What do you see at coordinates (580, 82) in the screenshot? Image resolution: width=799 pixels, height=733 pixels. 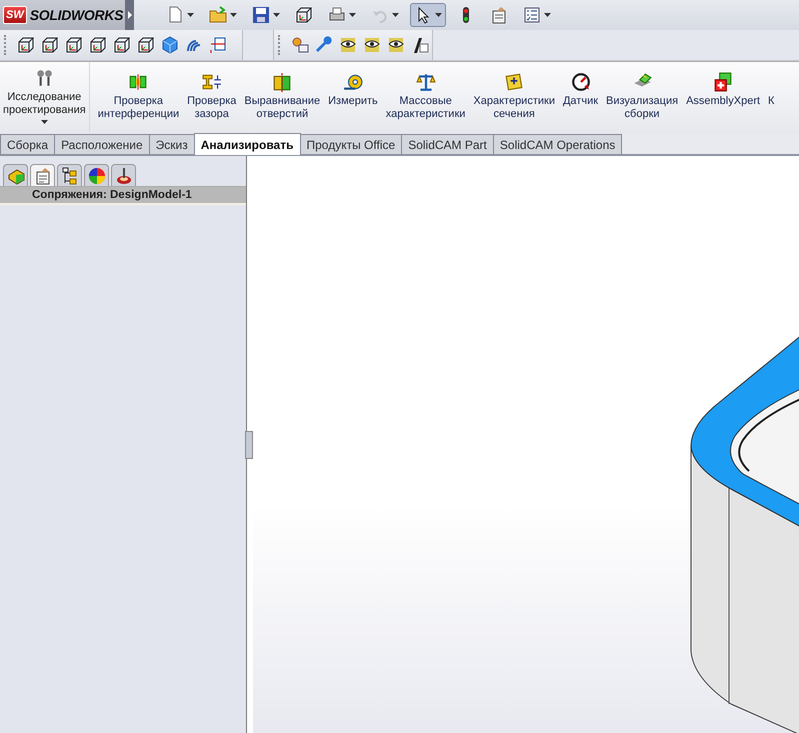 I see `gauge-icon` at bounding box center [580, 82].